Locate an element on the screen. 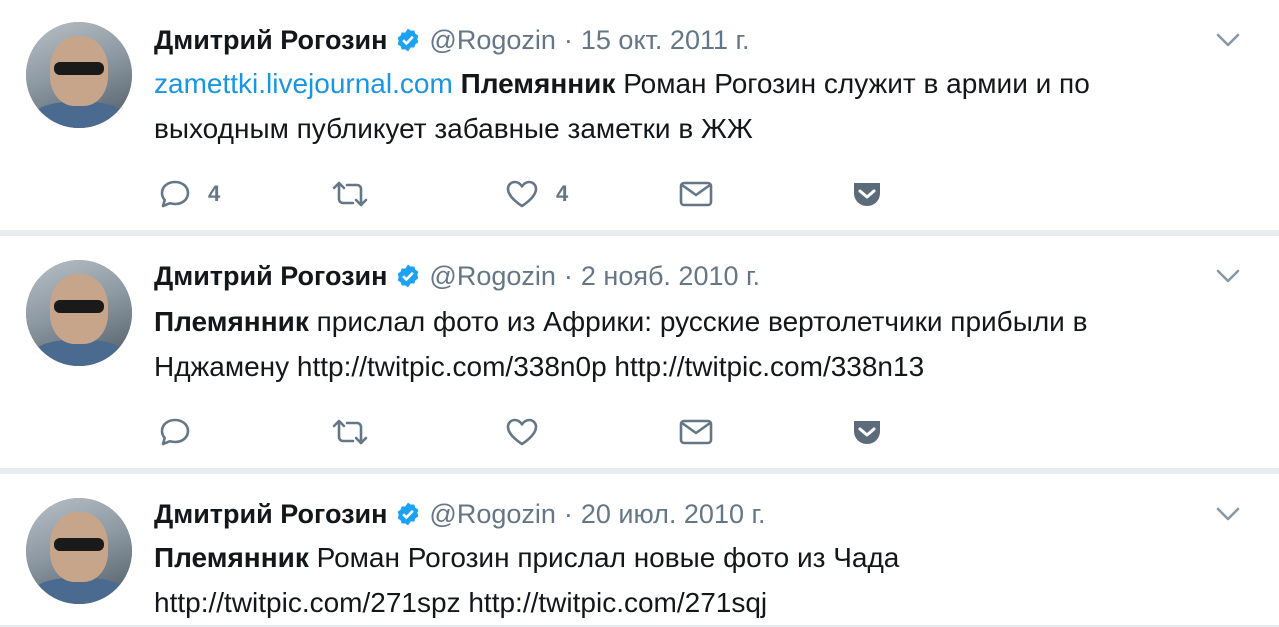 The image size is (1279, 627). tweet-text-line-2: выходным публикует забавные заметки в ЖЖ is located at coordinates (453, 128).